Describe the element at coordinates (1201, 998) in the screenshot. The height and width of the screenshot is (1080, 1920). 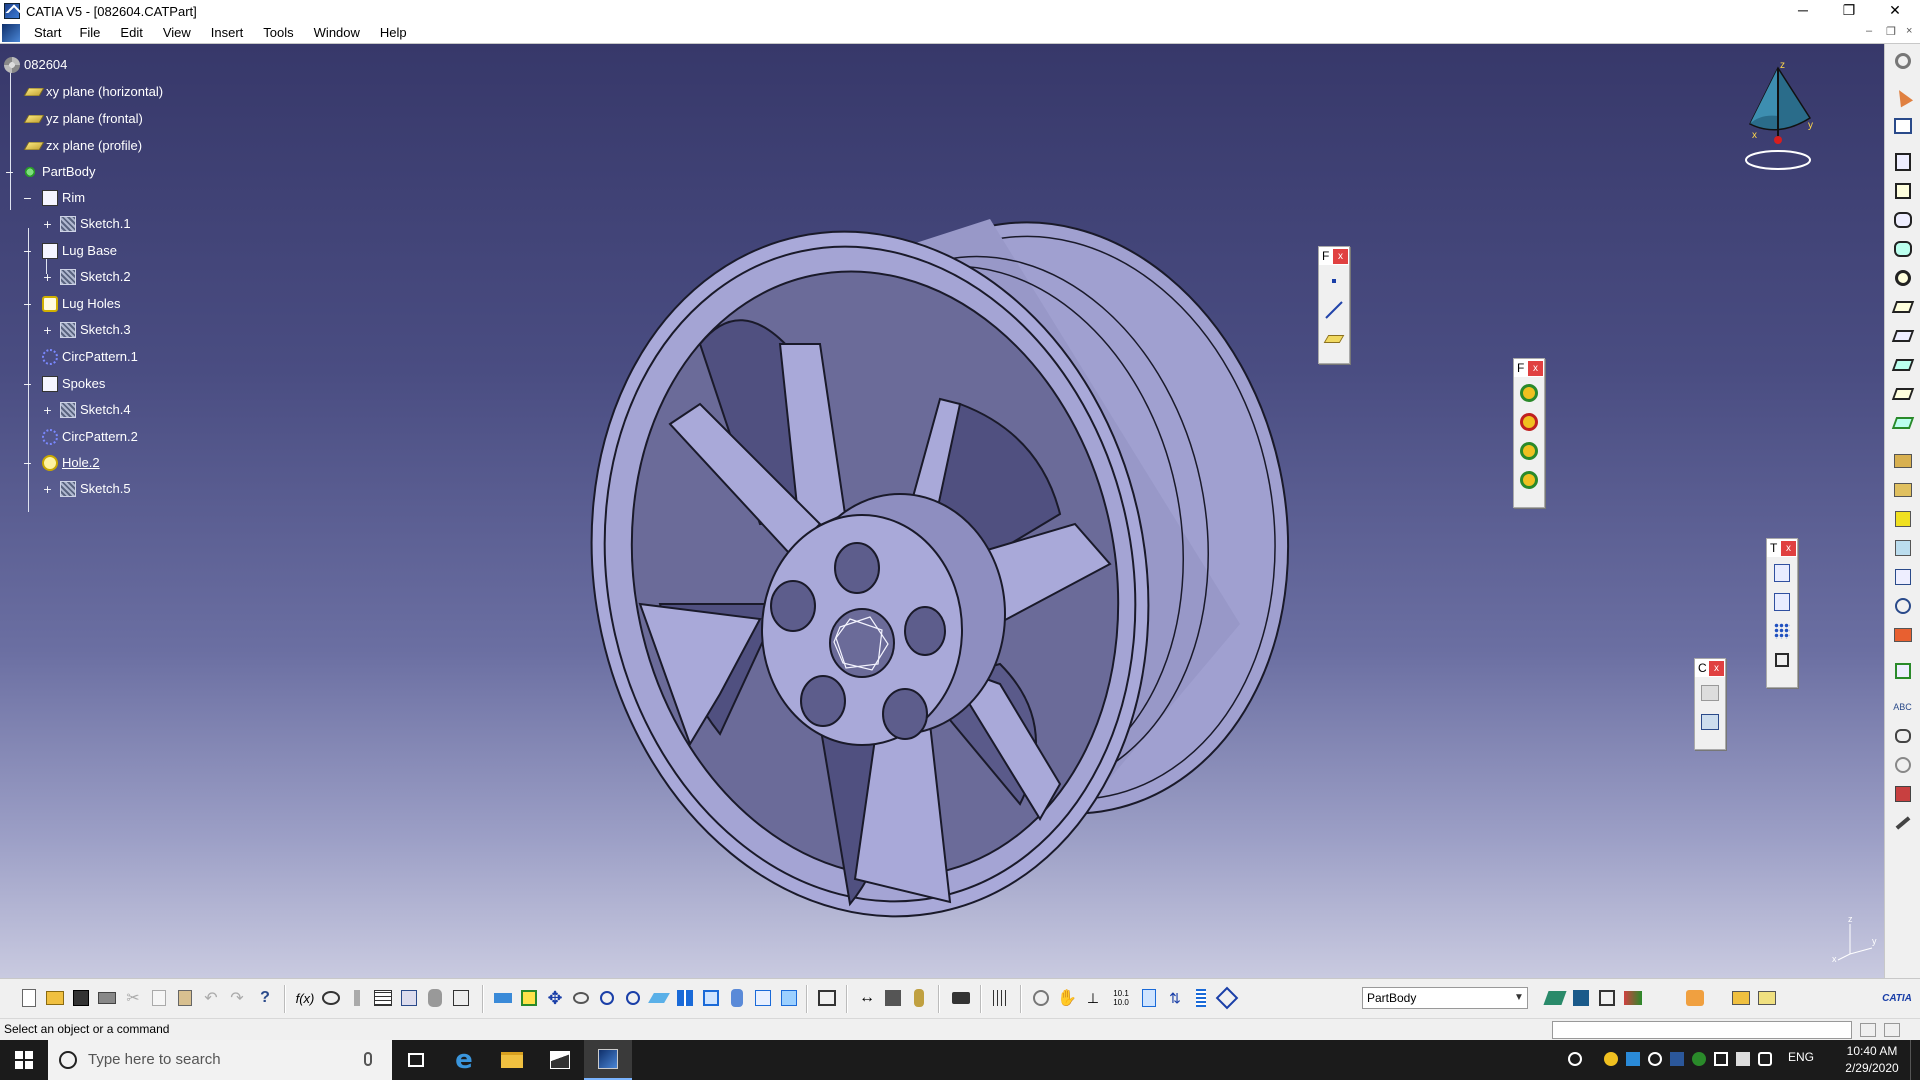
I see `stack-icon` at that location.